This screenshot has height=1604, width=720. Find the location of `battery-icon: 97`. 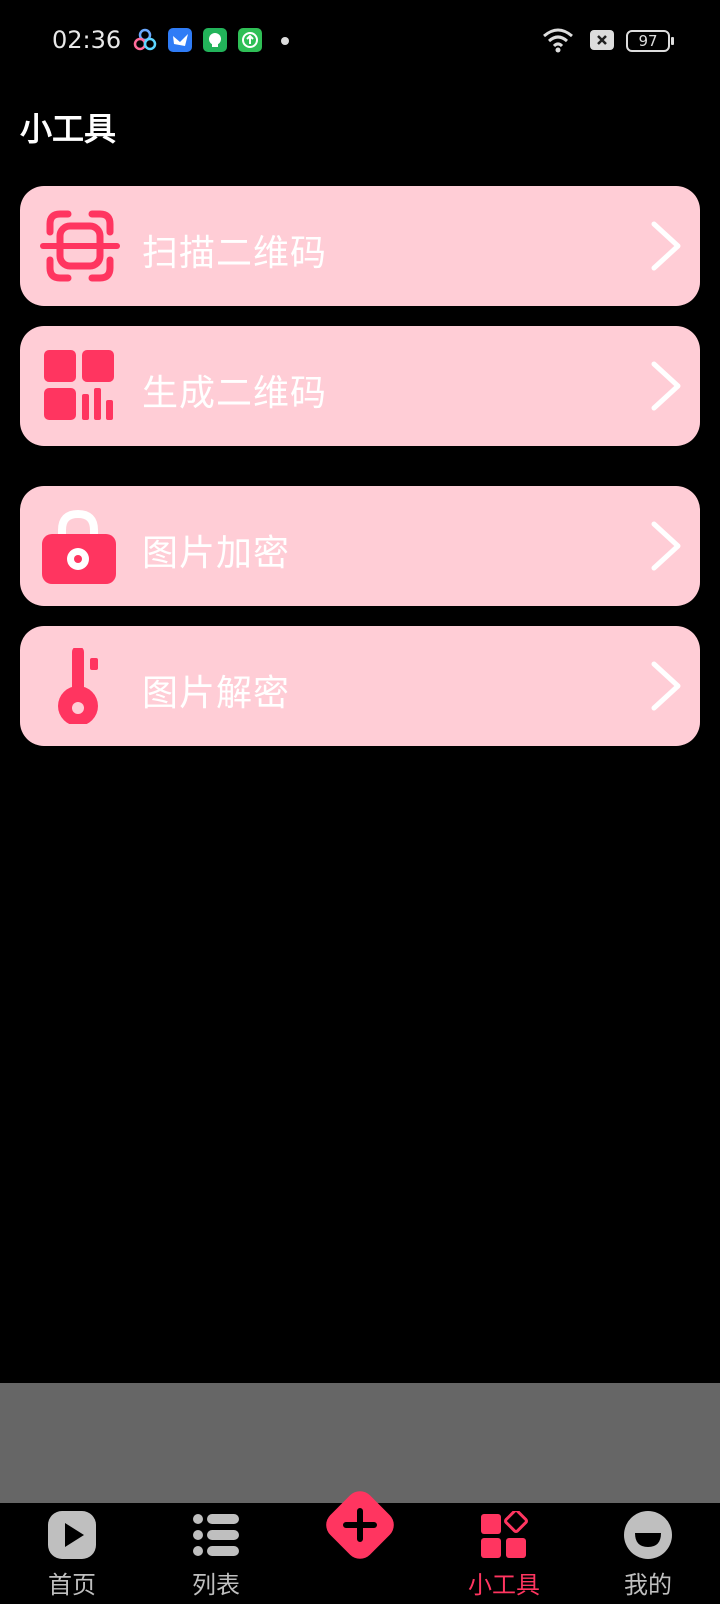

battery-icon: 97 is located at coordinates (650, 41).